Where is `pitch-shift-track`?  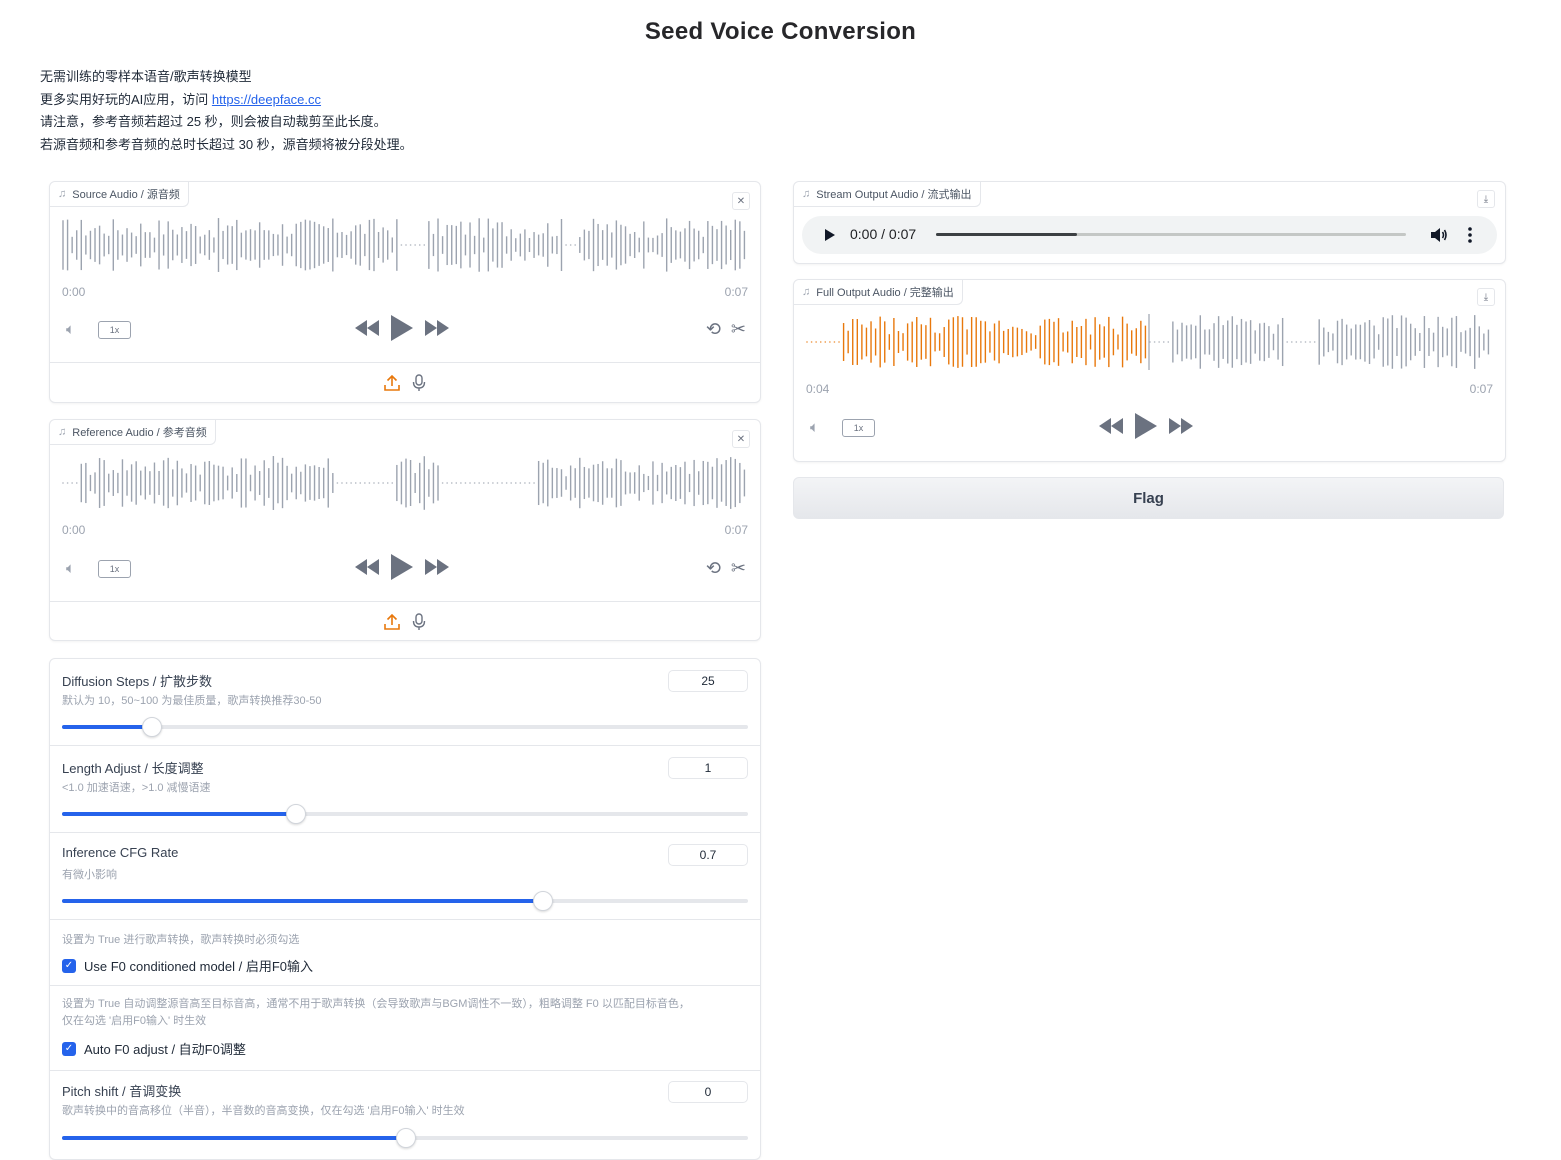 pitch-shift-track is located at coordinates (405, 1138).